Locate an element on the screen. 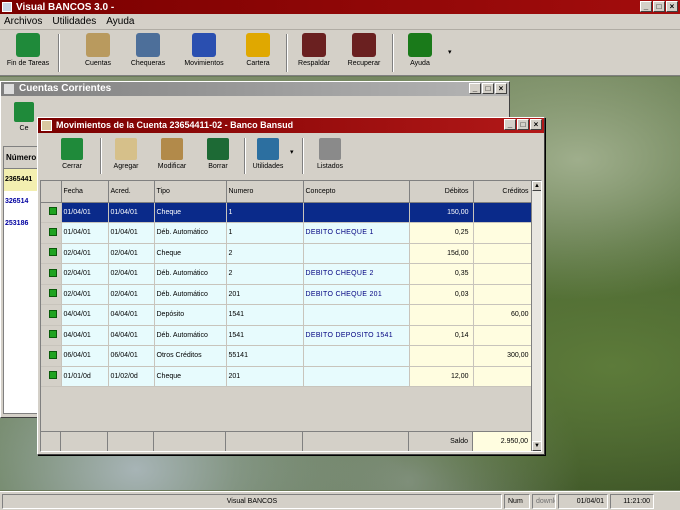  cell-debitos: 150,00 is located at coordinates (441, 212).